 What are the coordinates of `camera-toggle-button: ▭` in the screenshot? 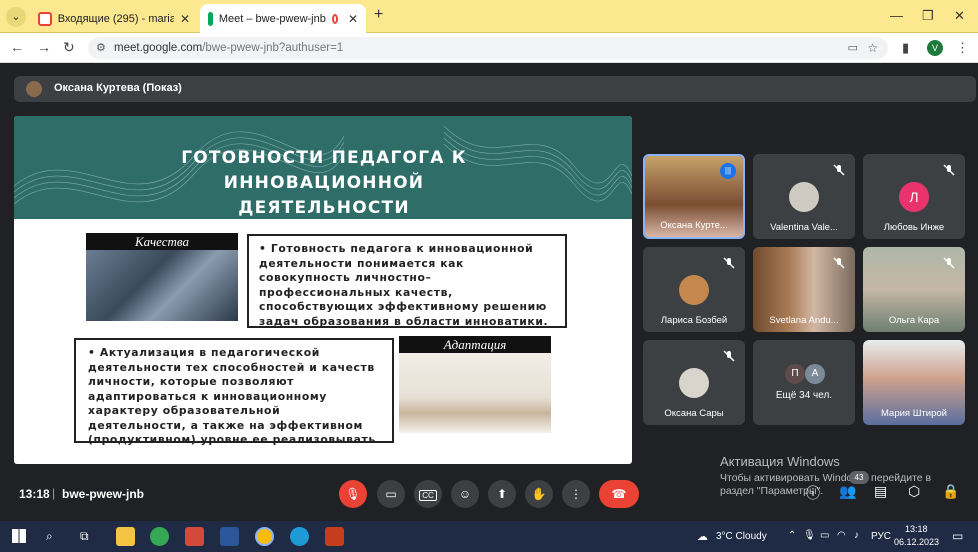 It's located at (391, 494).